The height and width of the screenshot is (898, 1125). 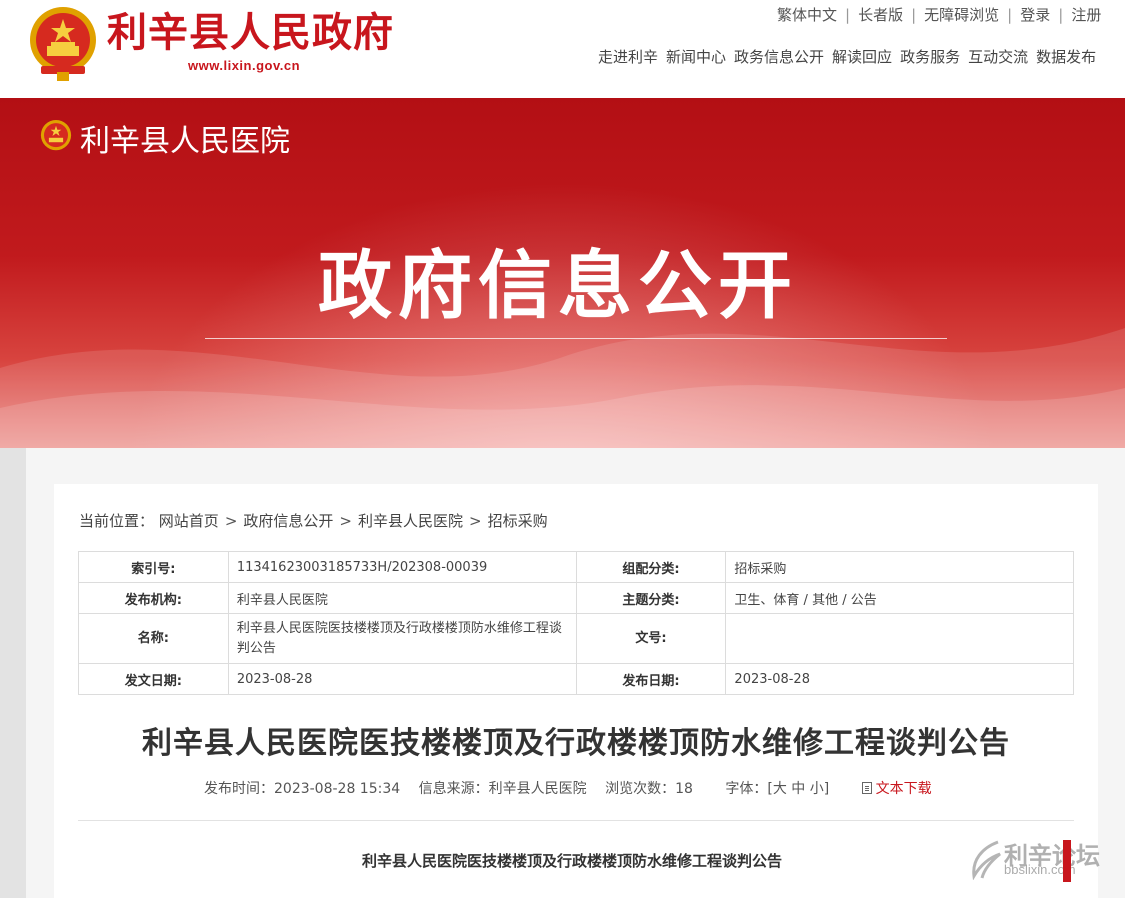 I want to click on breadcrumb-hospital: 利辛县人民医院, so click(x=410, y=521).